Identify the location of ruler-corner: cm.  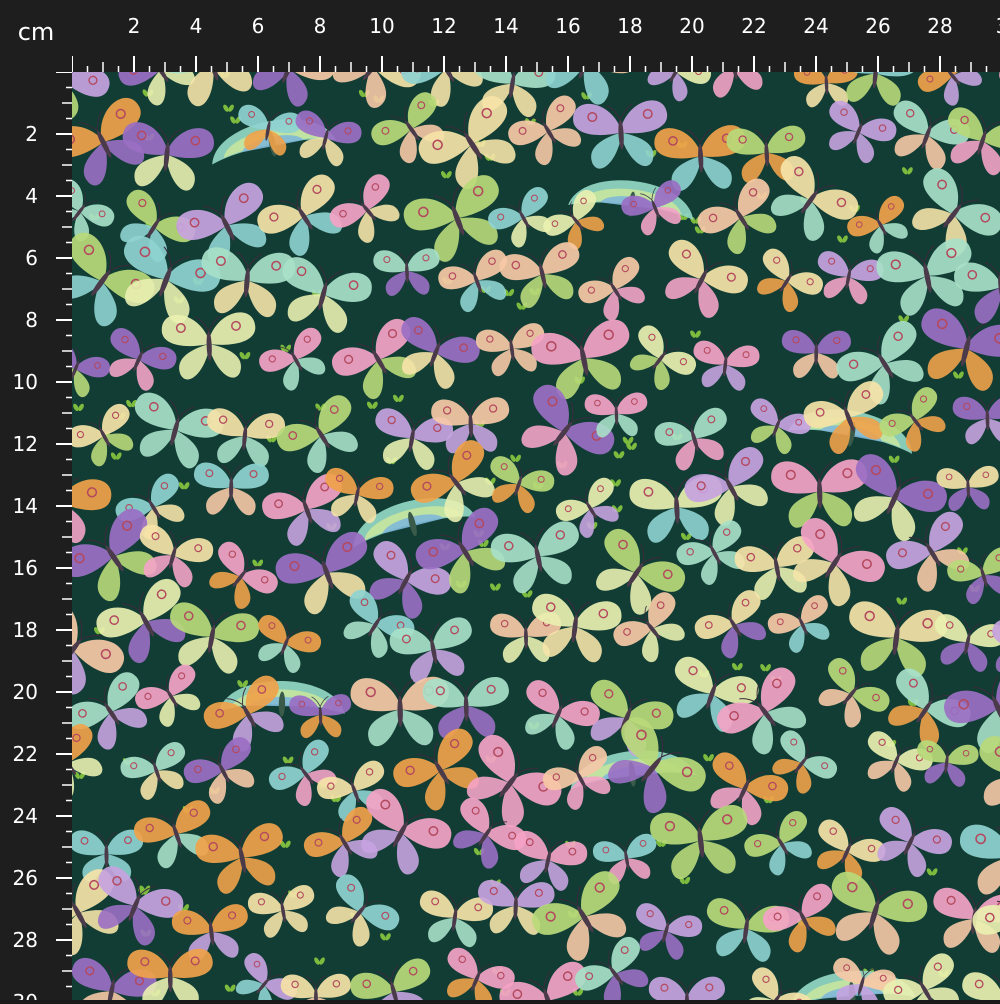
(36, 36).